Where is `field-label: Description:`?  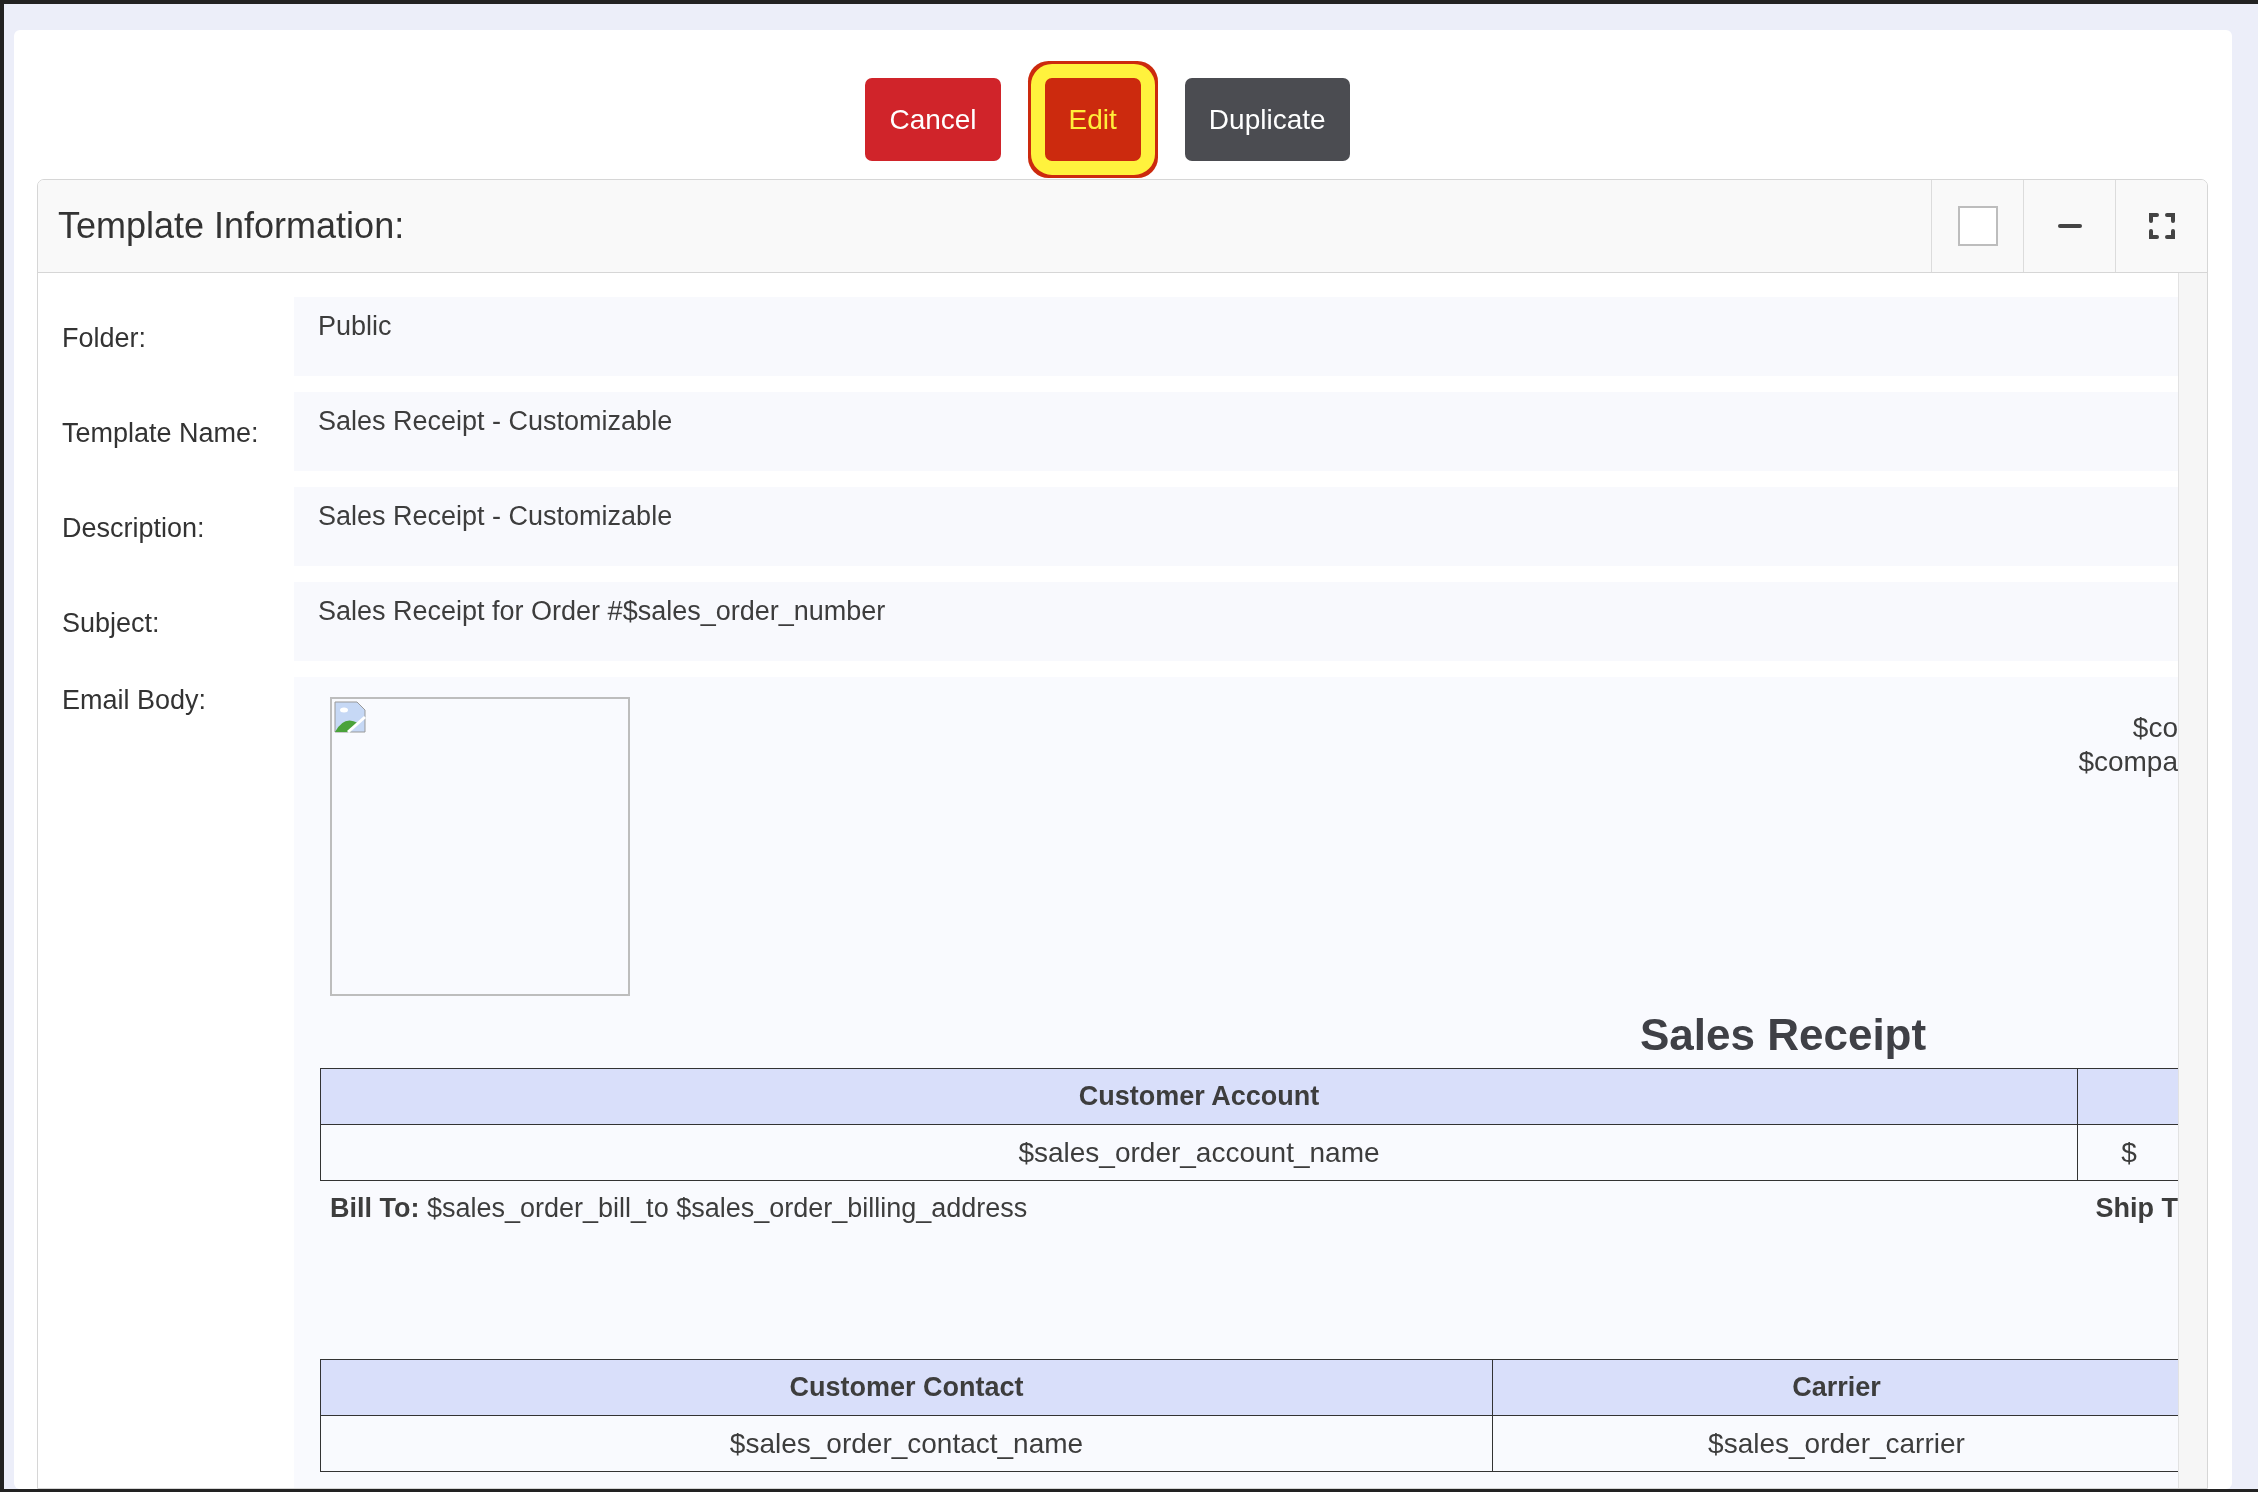 field-label: Description: is located at coordinates (133, 528).